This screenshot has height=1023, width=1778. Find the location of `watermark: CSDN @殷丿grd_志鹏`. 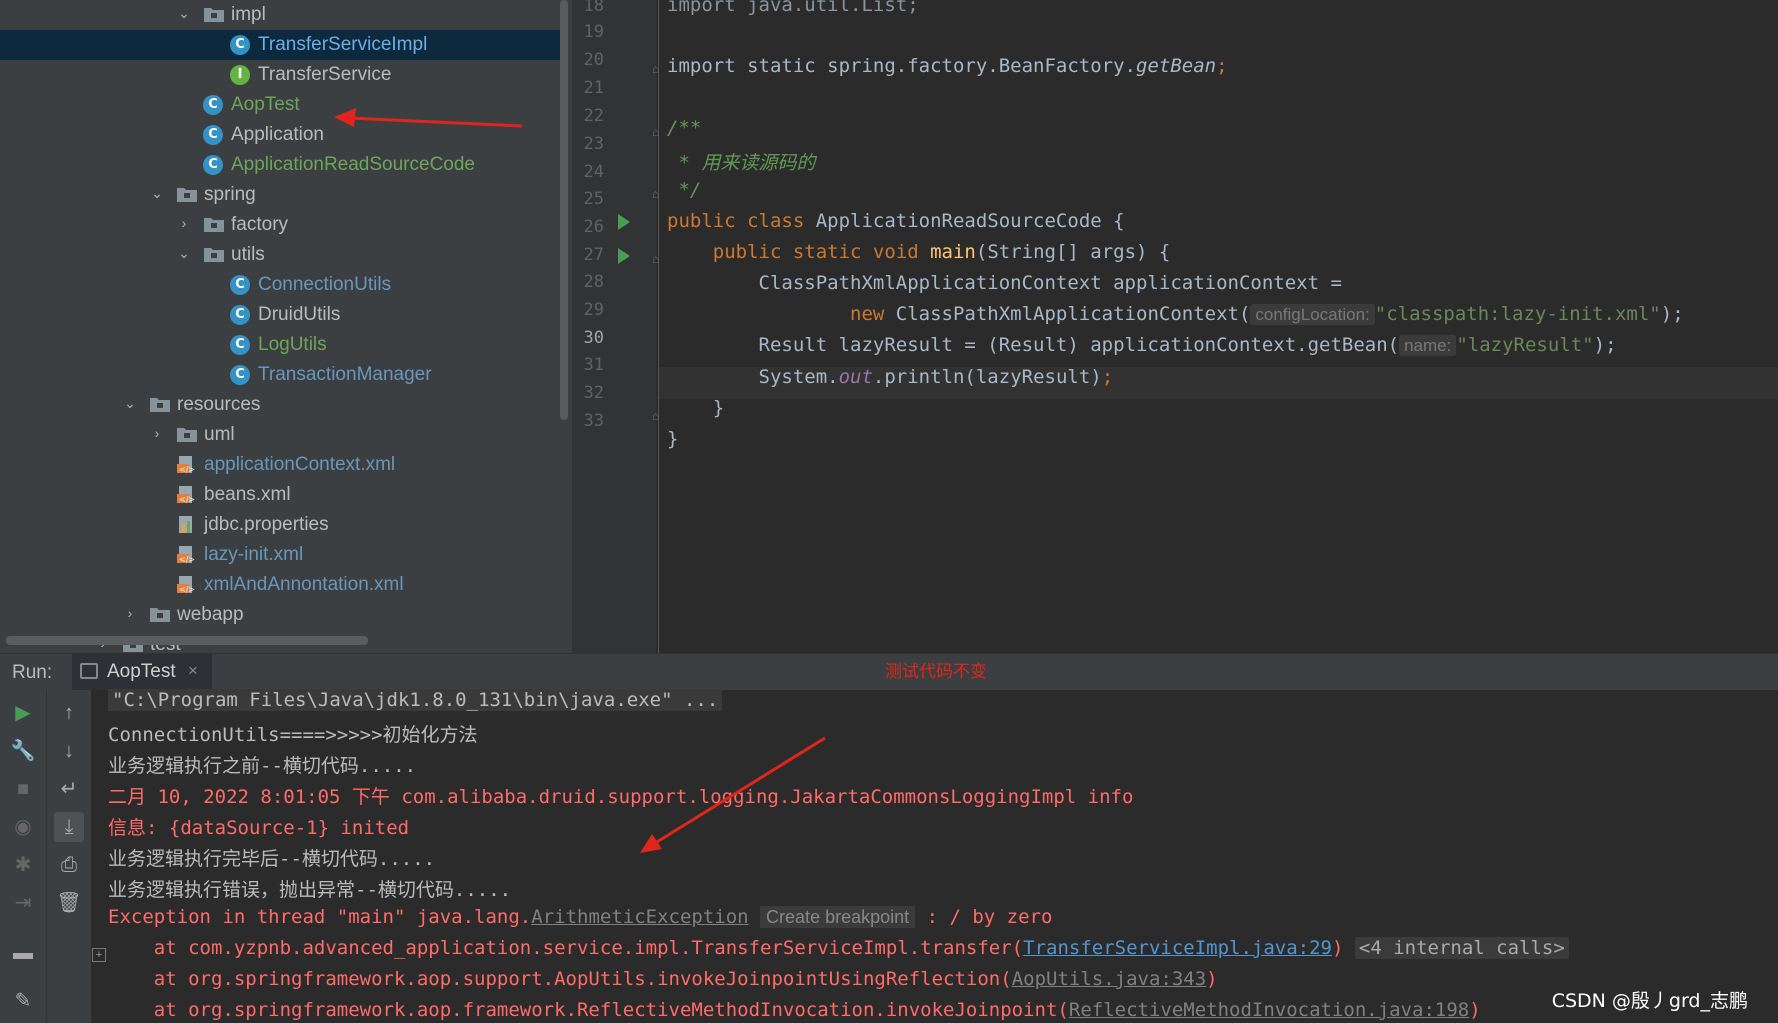

watermark: CSDN @殷丿grd_志鹏 is located at coordinates (1649, 1001).